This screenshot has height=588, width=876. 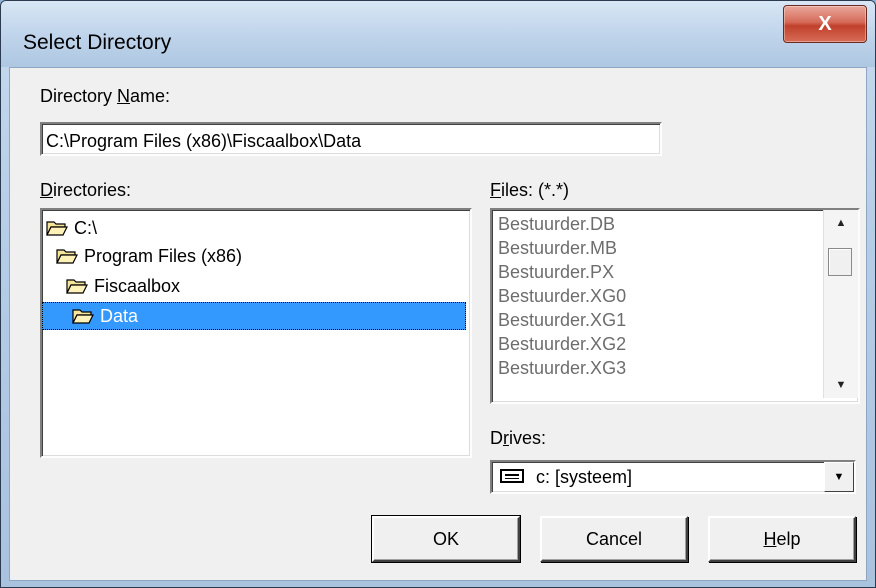 What do you see at coordinates (530, 190) in the screenshot?
I see `files-label: Files: (*.*)` at bounding box center [530, 190].